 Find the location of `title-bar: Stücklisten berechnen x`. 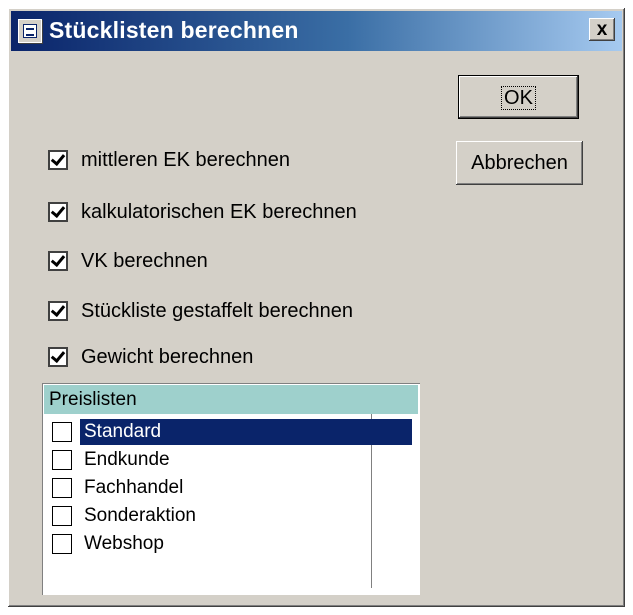

title-bar: Stücklisten berechnen x is located at coordinates (316, 31).